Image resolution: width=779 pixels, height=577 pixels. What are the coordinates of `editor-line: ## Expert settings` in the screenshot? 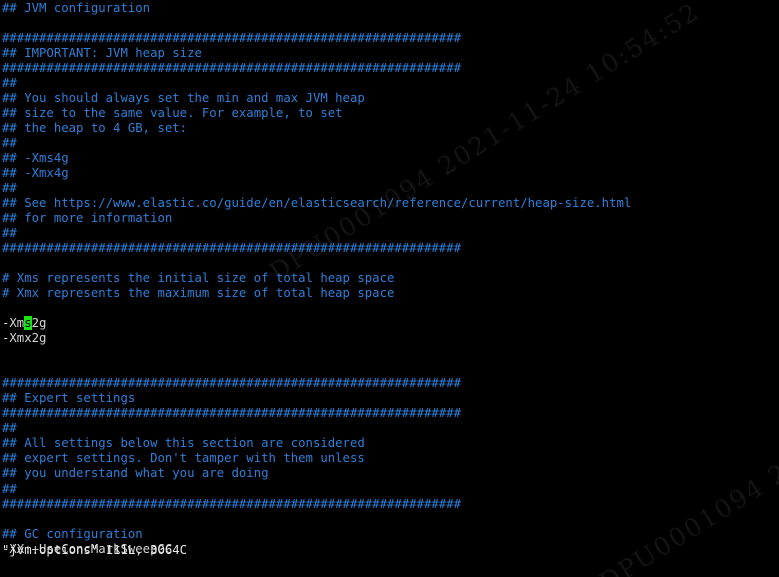 It's located at (316, 398).